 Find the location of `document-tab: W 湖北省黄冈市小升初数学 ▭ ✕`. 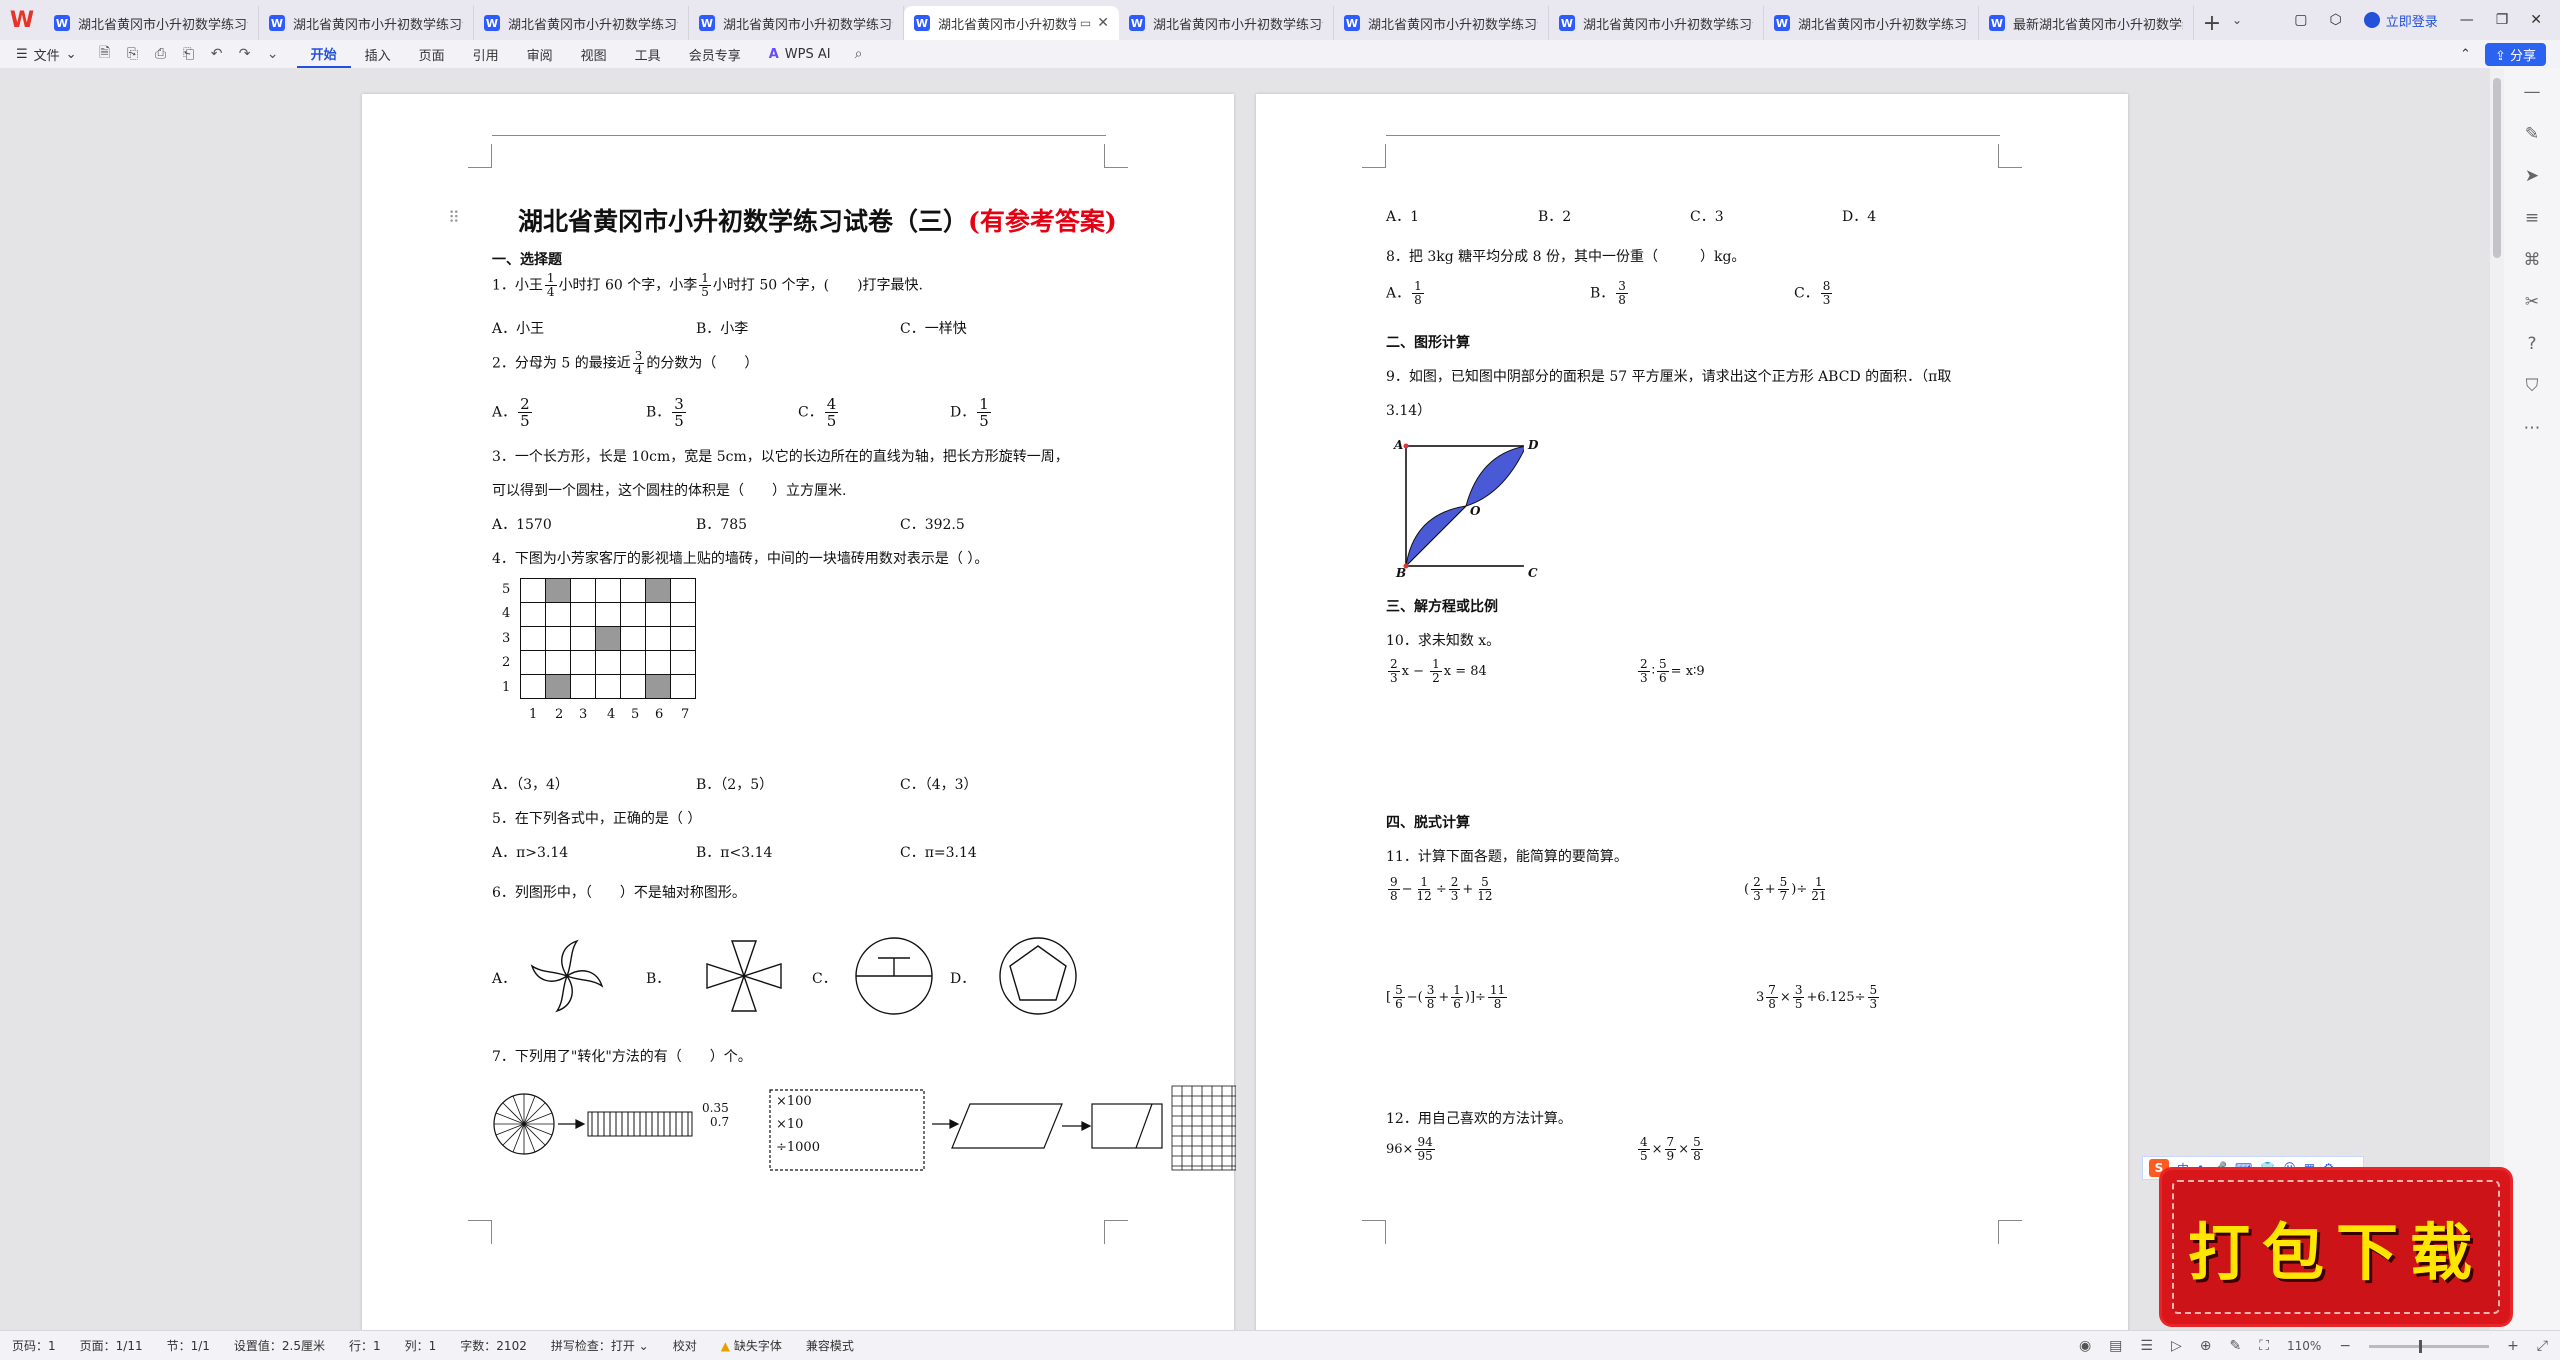

document-tab: W 湖北省黄冈市小升初数学 ▭ ✕ is located at coordinates (1011, 23).